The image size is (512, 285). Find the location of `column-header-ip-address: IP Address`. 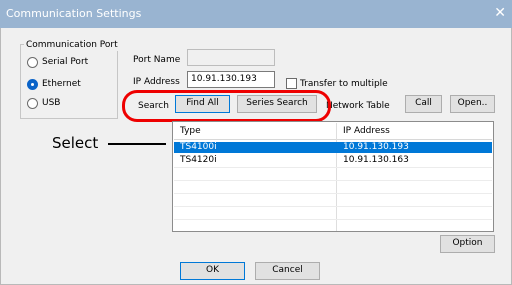

column-header-ip-address: IP Address is located at coordinates (414, 131).